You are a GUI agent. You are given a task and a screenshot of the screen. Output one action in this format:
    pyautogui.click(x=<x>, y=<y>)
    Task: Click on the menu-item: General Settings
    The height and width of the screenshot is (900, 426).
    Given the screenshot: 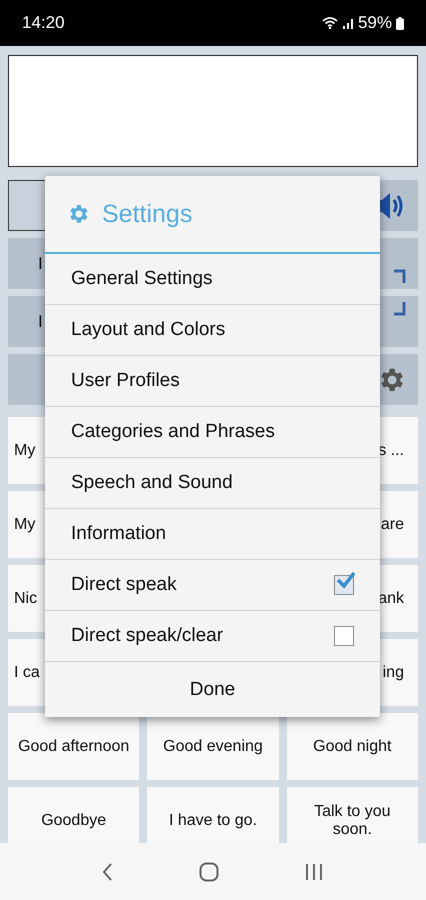 What is the action you would take?
    pyautogui.click(x=212, y=279)
    